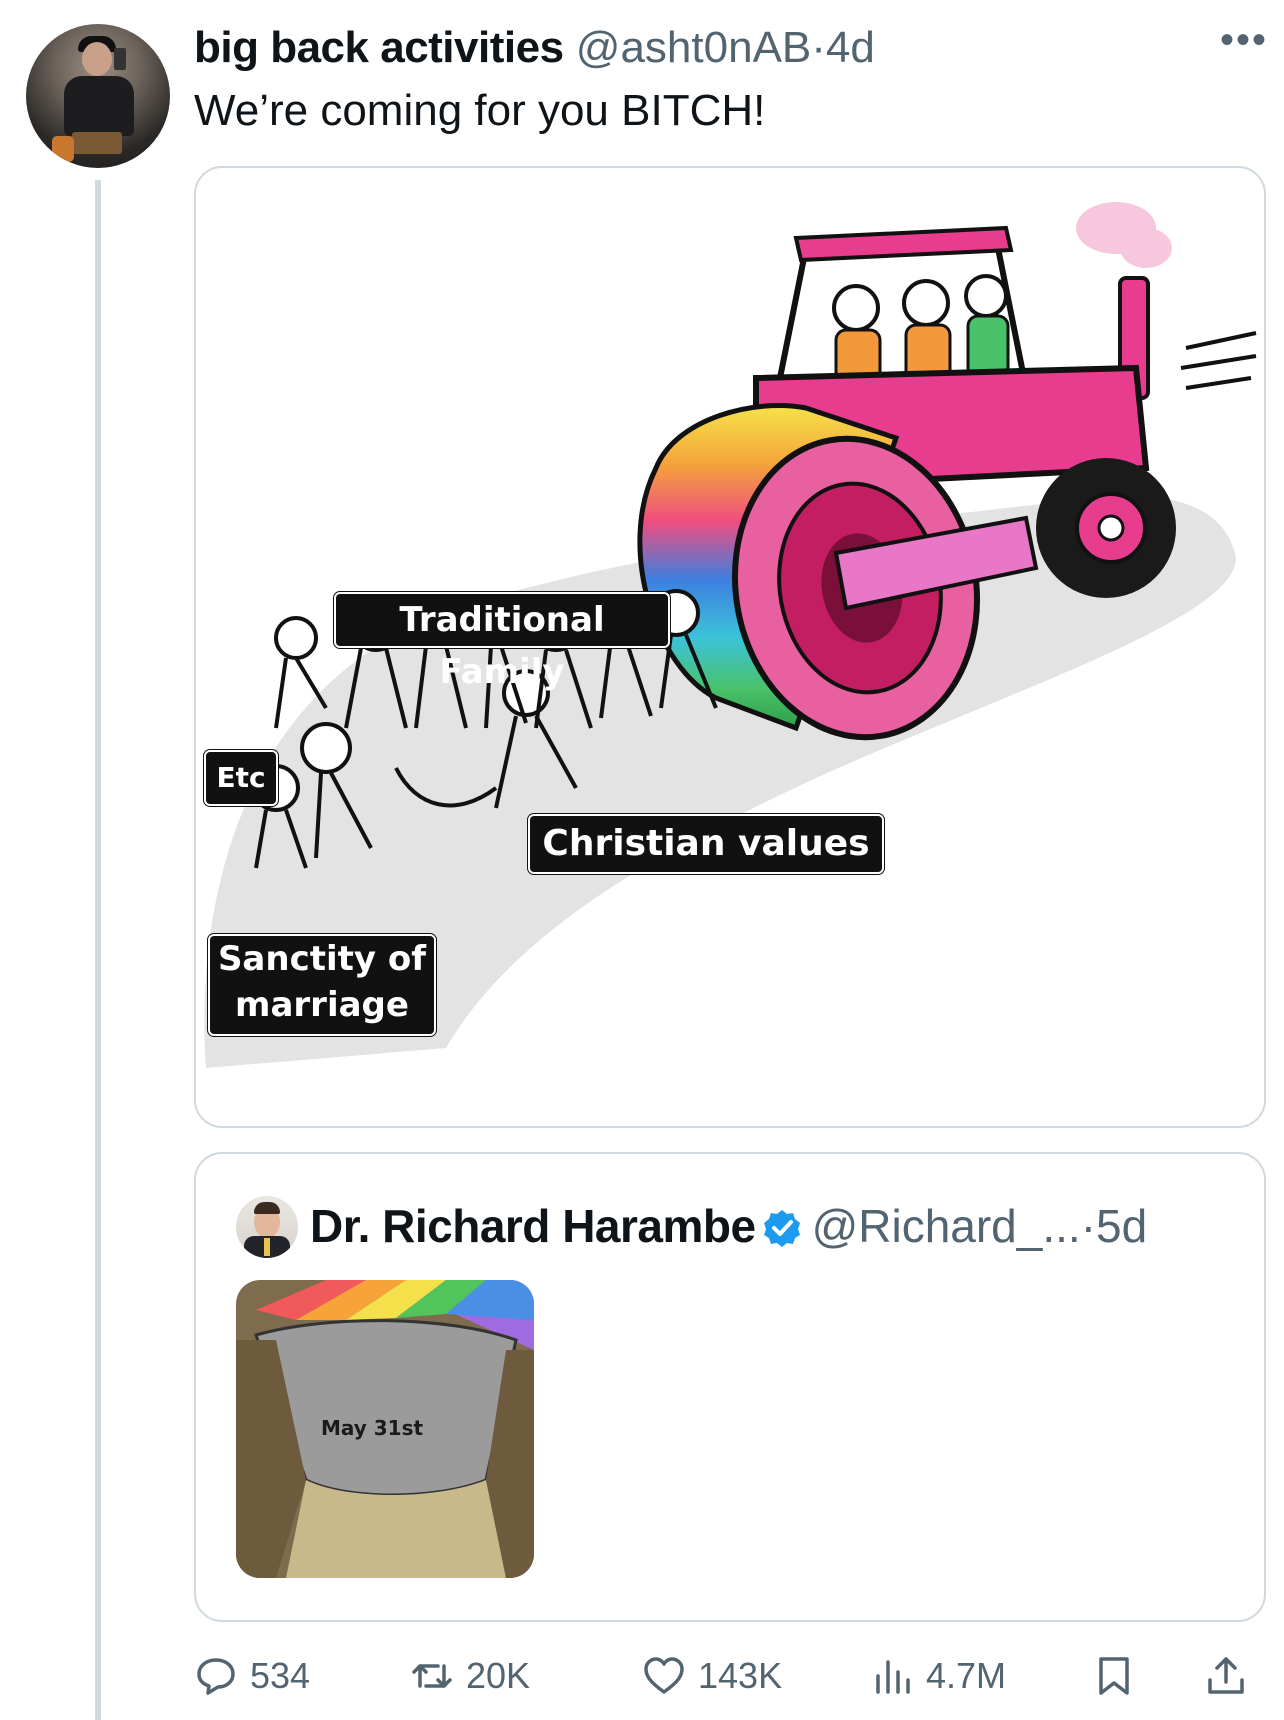  What do you see at coordinates (1121, 1226) in the screenshot?
I see `quoted-tweet-timestamp: 5d` at bounding box center [1121, 1226].